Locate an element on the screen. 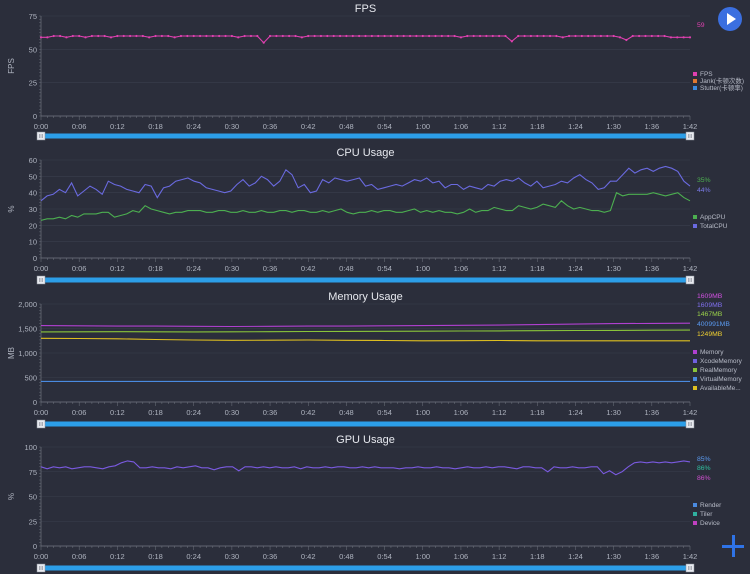  legend-label: AppCPU is located at coordinates (713, 217).